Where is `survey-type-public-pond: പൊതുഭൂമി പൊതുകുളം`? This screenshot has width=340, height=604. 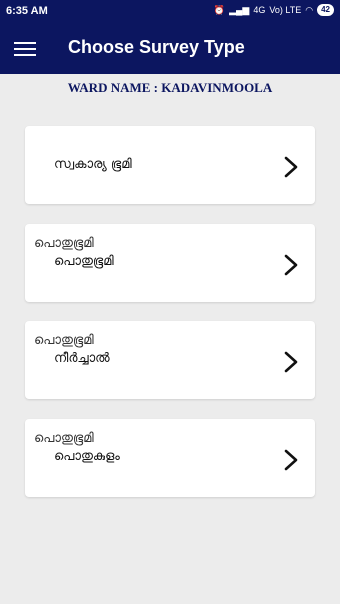 survey-type-public-pond: പൊതുഭൂമി പൊതുകുളം is located at coordinates (170, 458).